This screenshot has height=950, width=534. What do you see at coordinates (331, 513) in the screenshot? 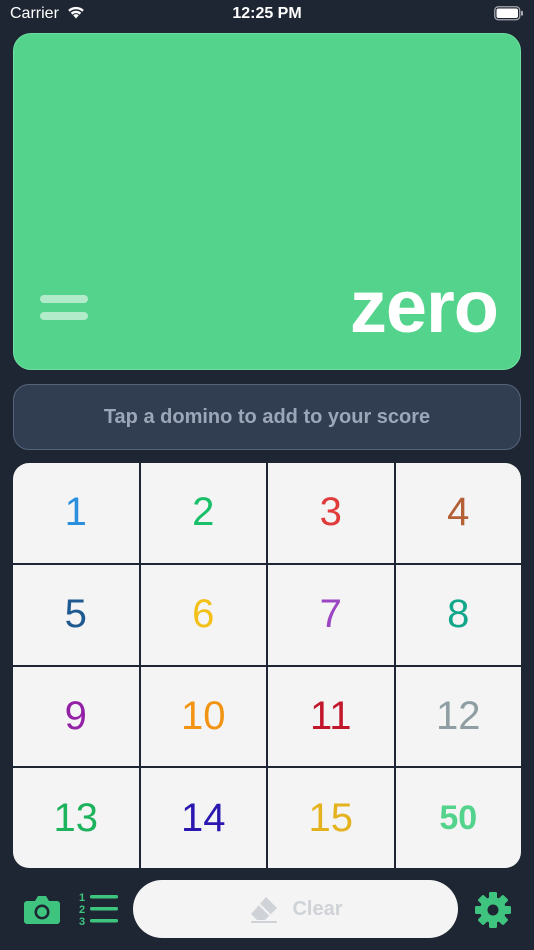
I see `domino-key-3: 3` at bounding box center [331, 513].